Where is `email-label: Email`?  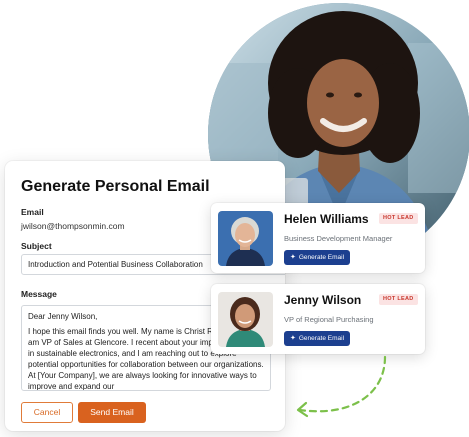 email-label: Email is located at coordinates (32, 212).